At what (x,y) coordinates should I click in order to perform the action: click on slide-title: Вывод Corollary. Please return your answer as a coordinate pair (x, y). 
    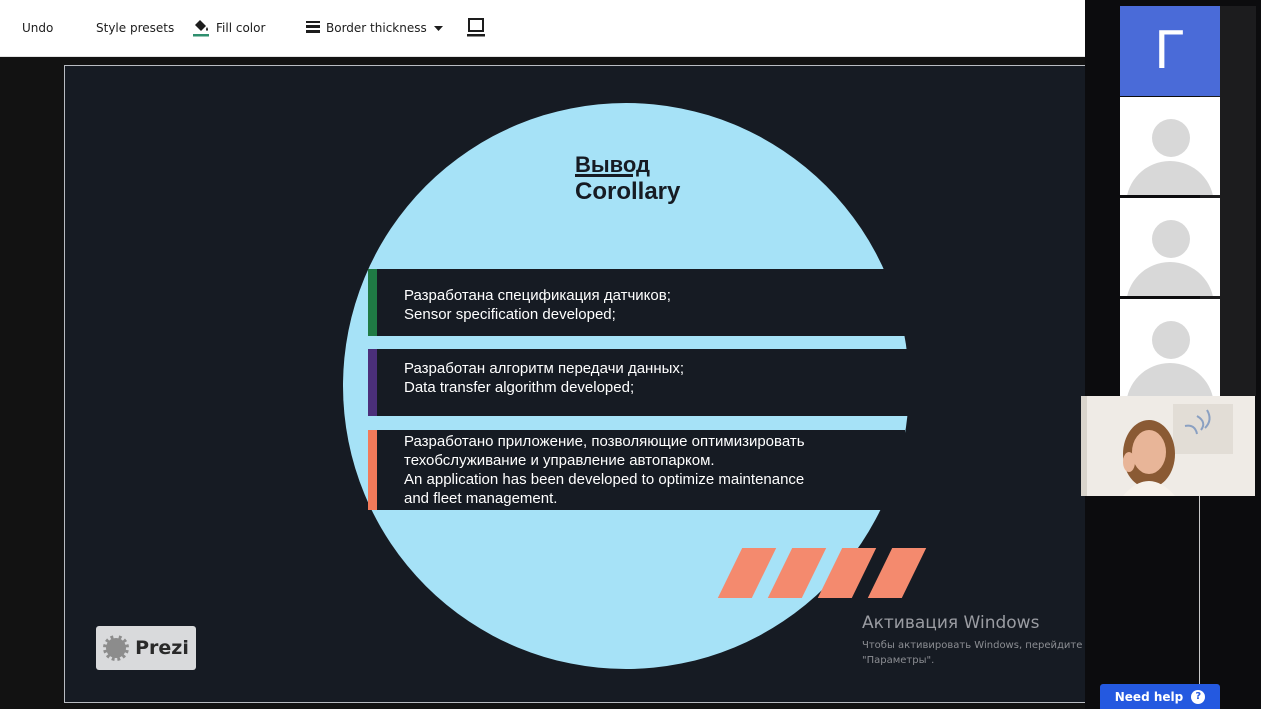
    Looking at the image, I should click on (685, 179).